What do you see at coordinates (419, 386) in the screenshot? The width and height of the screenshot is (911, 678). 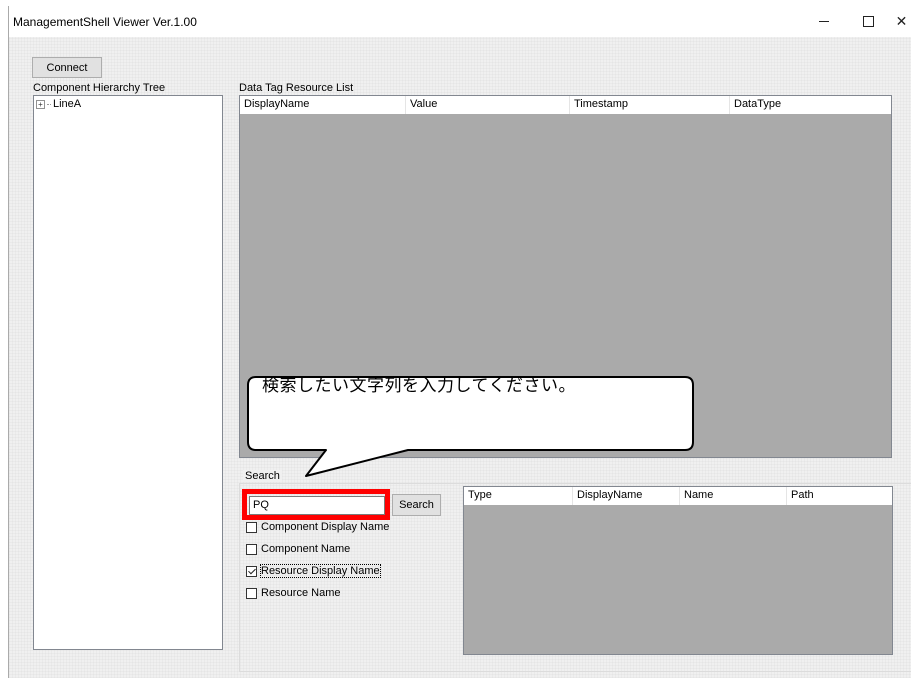 I see `callout-text: 検索したい文字列を入力してください。` at bounding box center [419, 386].